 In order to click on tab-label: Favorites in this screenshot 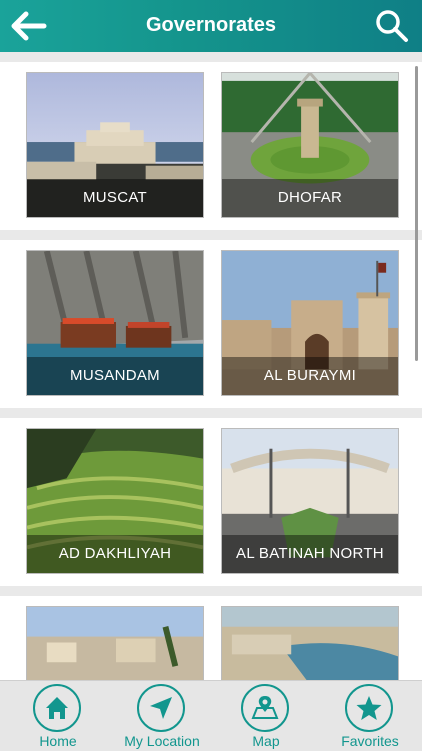, I will do `click(370, 741)`.